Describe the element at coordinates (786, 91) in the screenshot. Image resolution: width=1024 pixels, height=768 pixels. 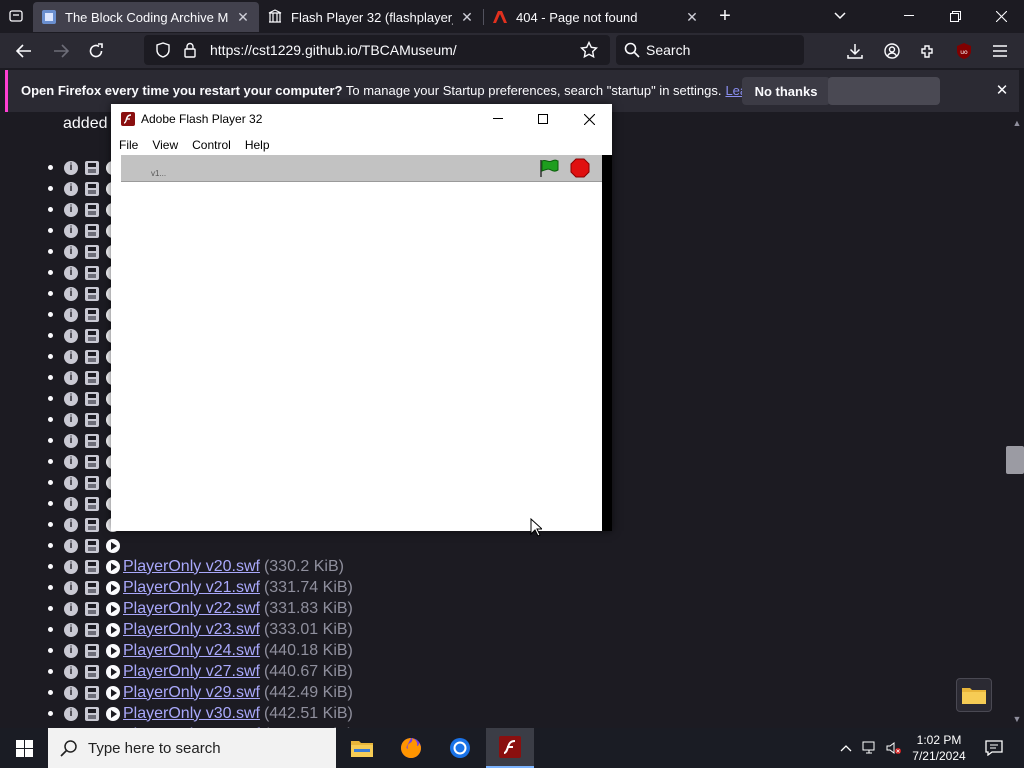
I see `no-thanks-button: No thanks` at that location.